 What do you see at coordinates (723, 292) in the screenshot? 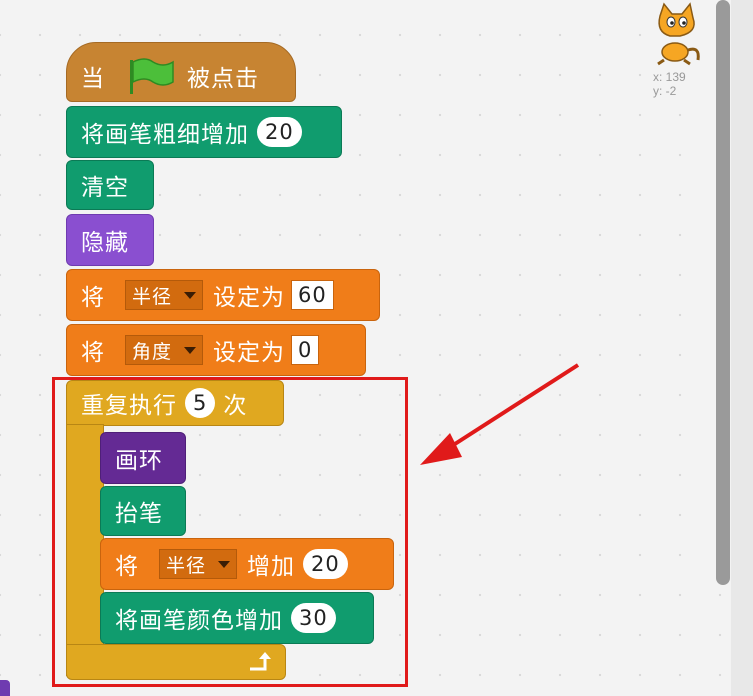
I see `vertical-scrollbar` at bounding box center [723, 292].